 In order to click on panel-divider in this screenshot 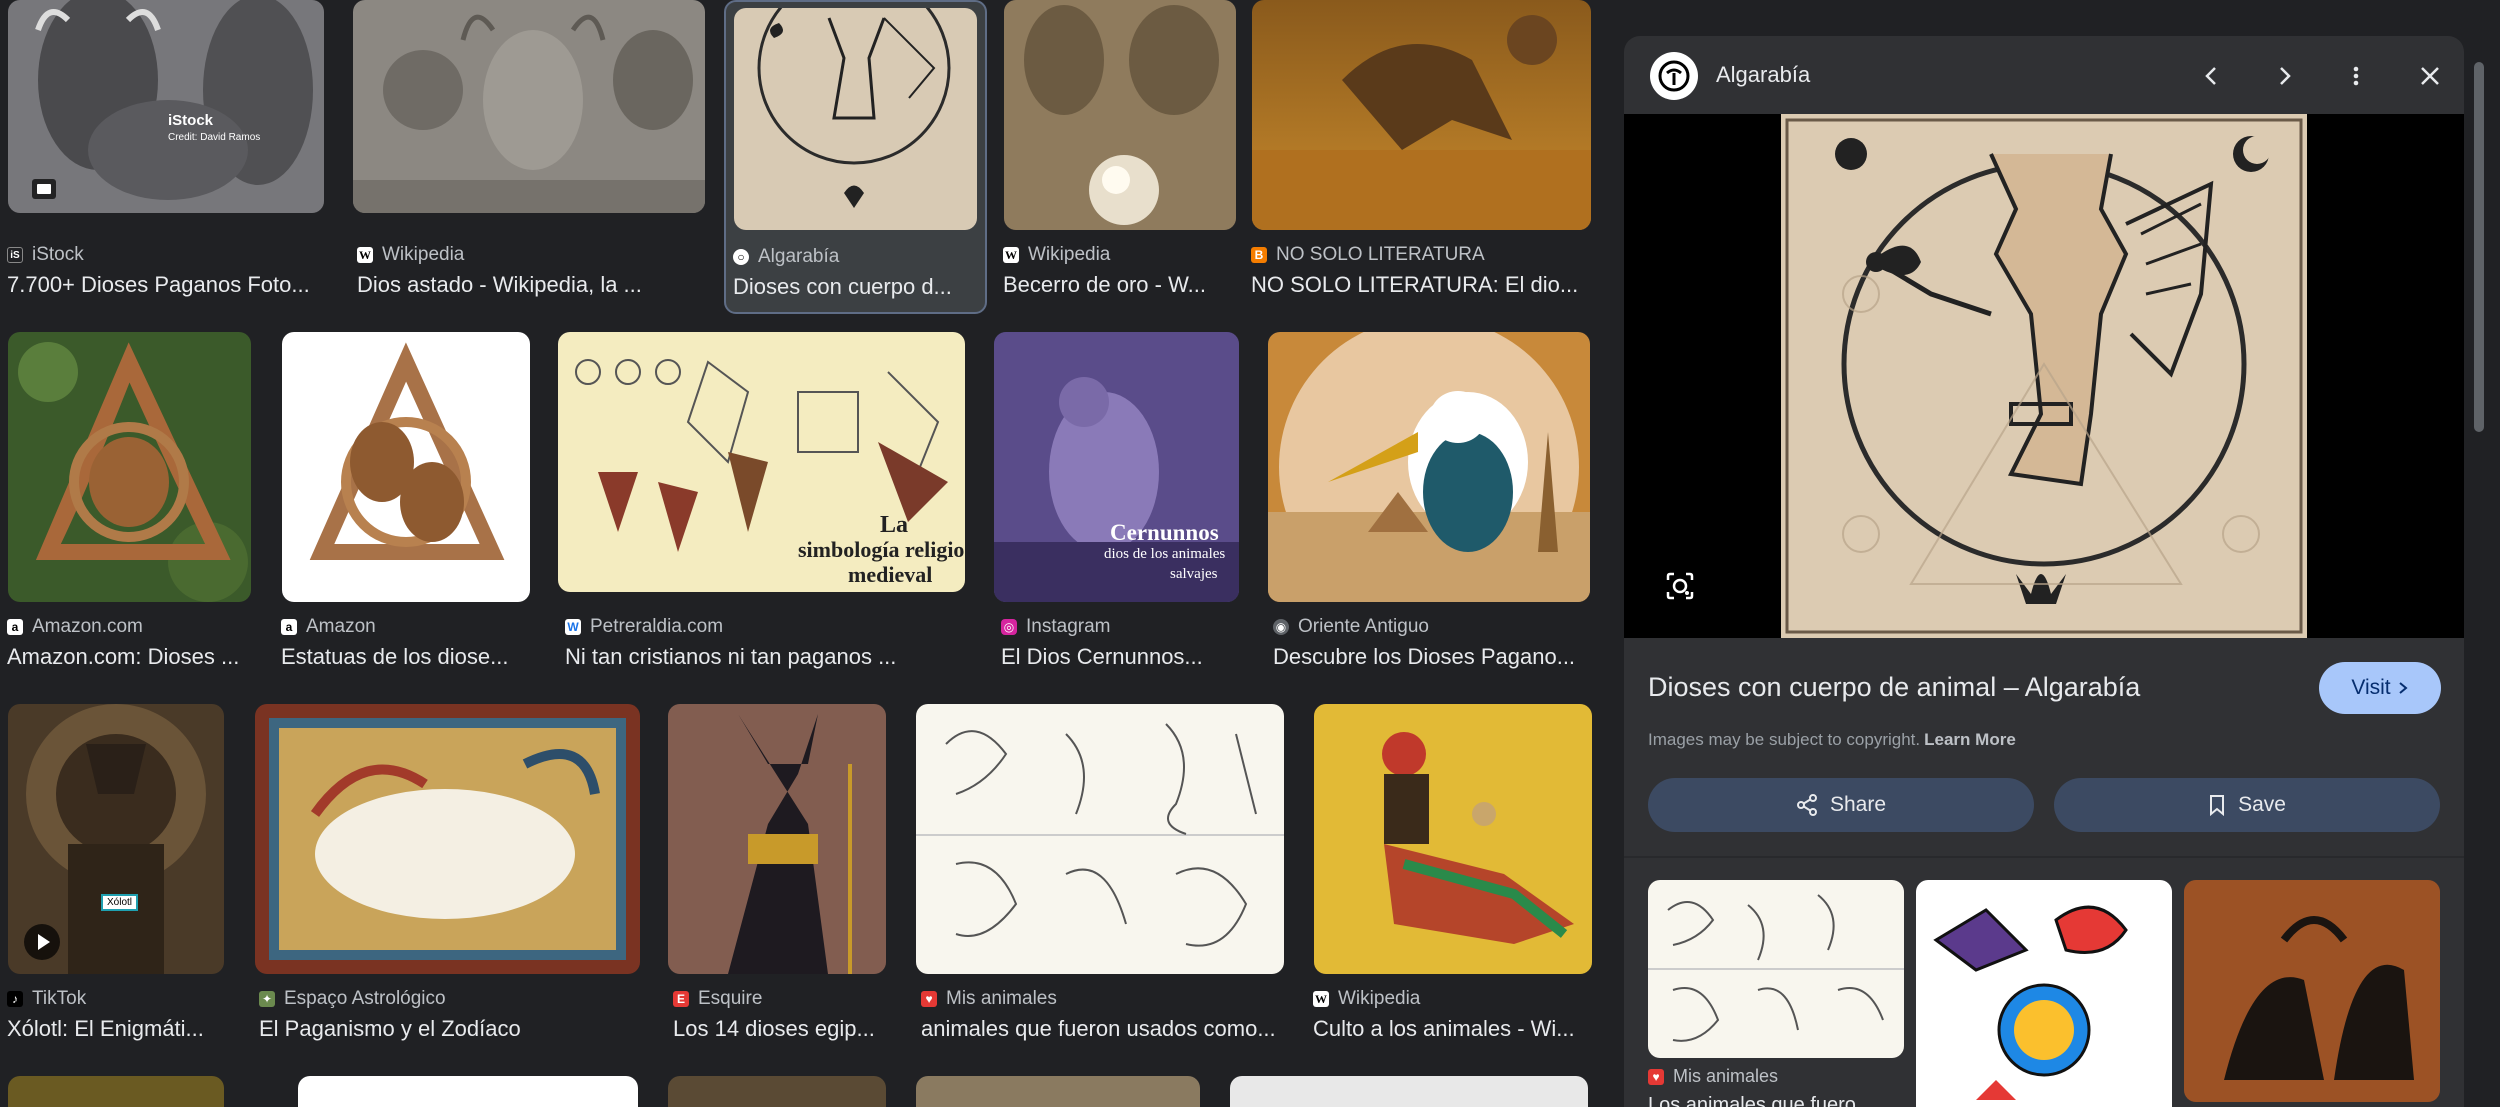, I will do `click(2044, 857)`.